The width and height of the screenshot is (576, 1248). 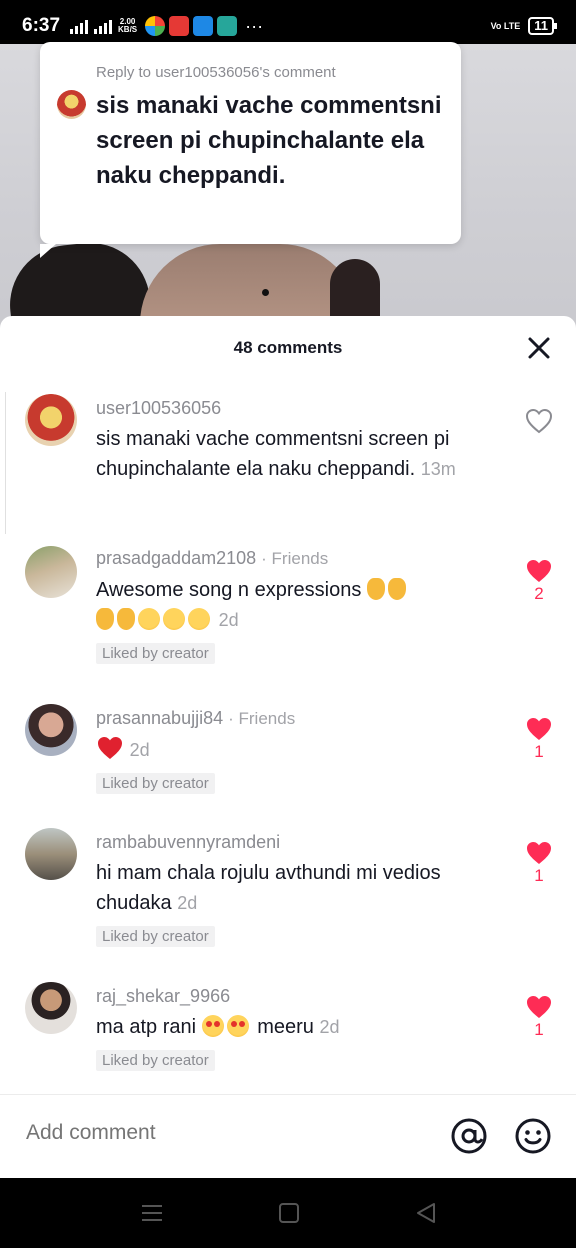 I want to click on menu-icon, so click(x=152, y=1213).